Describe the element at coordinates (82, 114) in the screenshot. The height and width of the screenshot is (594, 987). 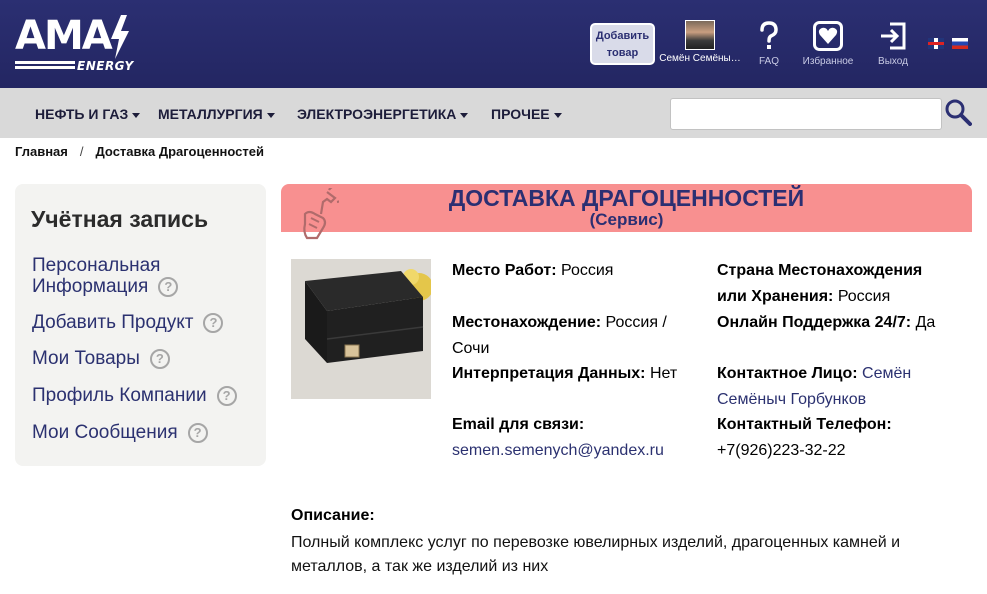
I see `nav-label: НЕФТЬ И ГАЗ` at that location.